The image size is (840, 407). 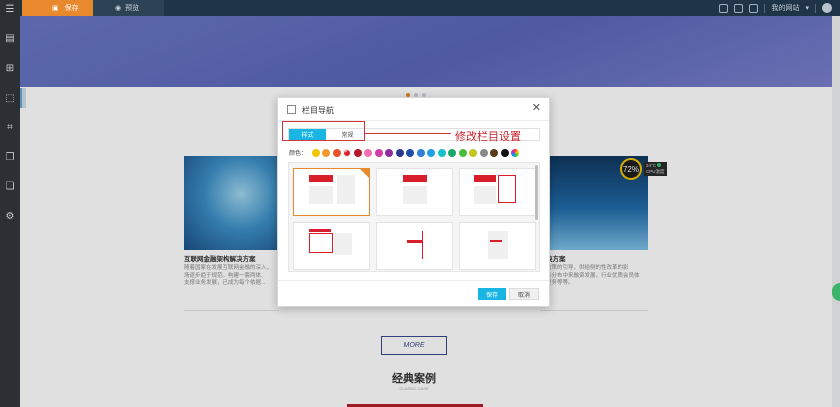 What do you see at coordinates (524, 294) in the screenshot?
I see `cancel-button: 取消` at bounding box center [524, 294].